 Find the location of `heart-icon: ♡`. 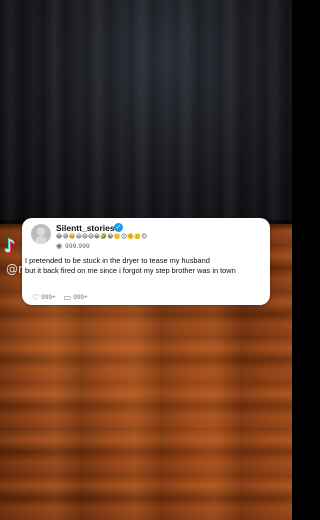

heart-icon: ♡ is located at coordinates (36, 297).